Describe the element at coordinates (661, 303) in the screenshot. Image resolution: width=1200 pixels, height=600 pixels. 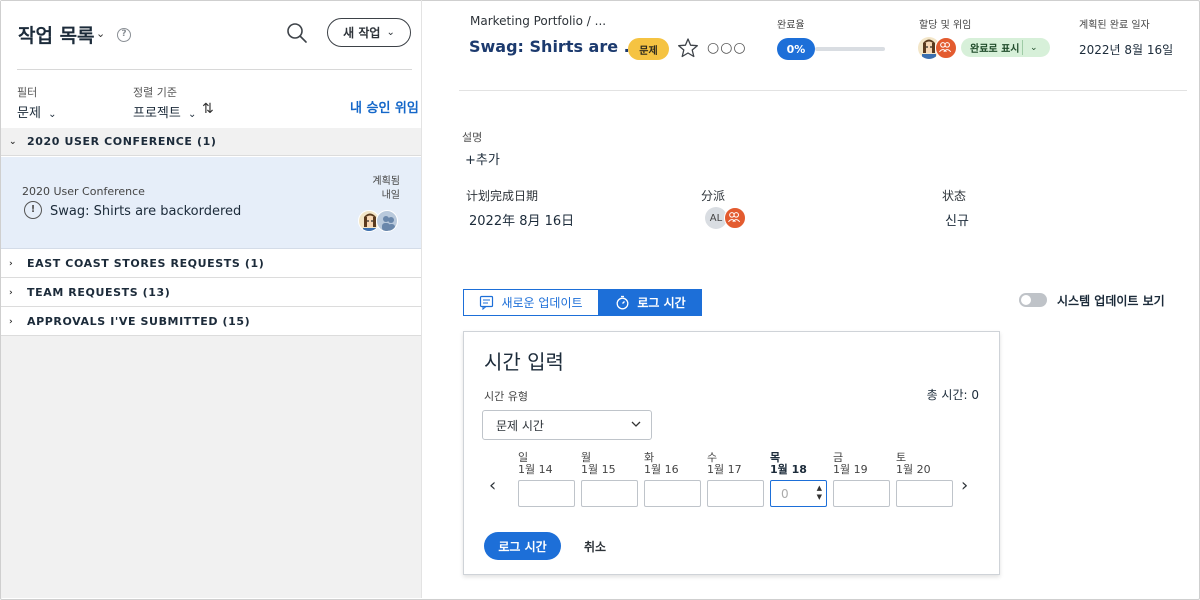
I see `tab-log-time-label: 로그 시간` at that location.